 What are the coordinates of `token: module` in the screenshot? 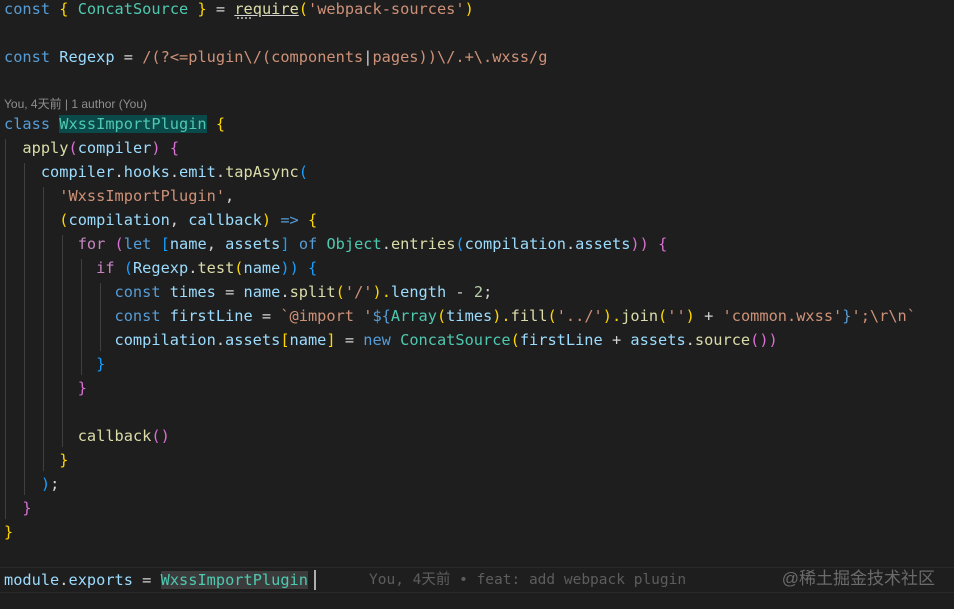 It's located at (32, 580).